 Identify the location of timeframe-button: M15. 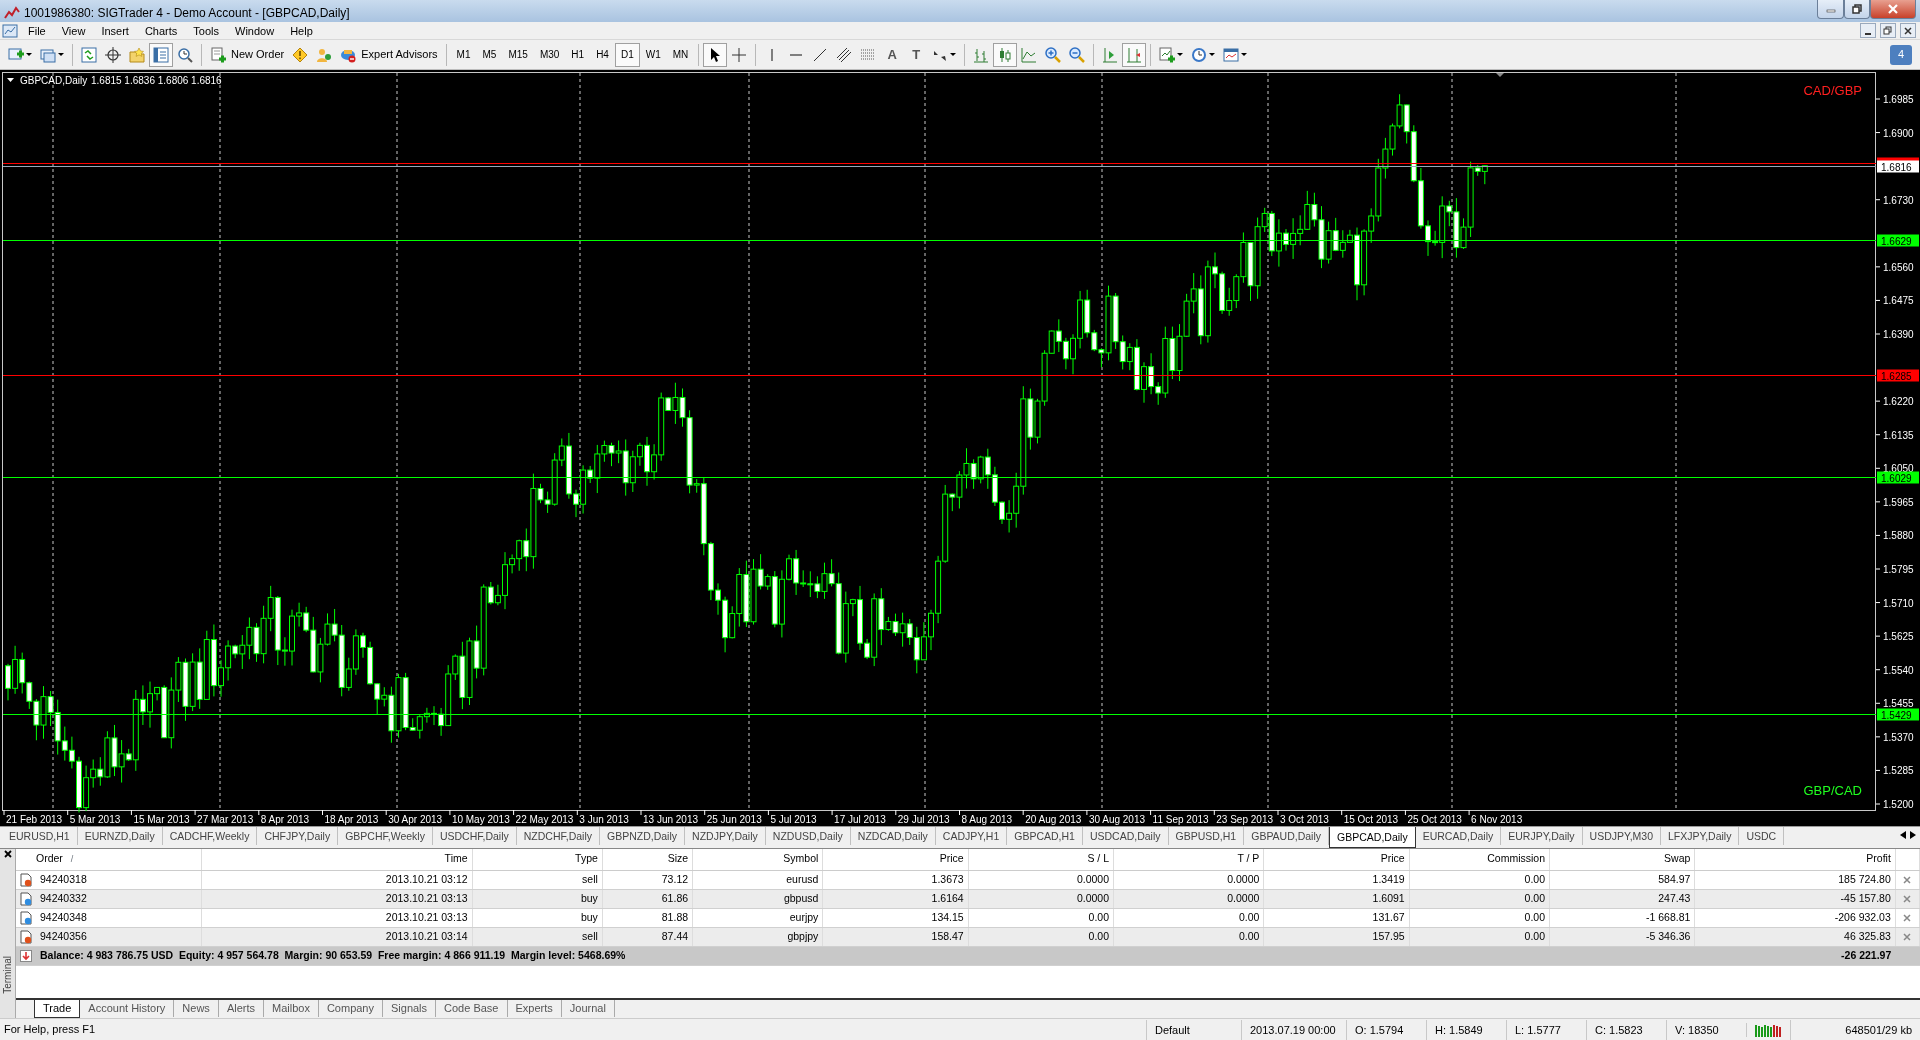
(518, 54).